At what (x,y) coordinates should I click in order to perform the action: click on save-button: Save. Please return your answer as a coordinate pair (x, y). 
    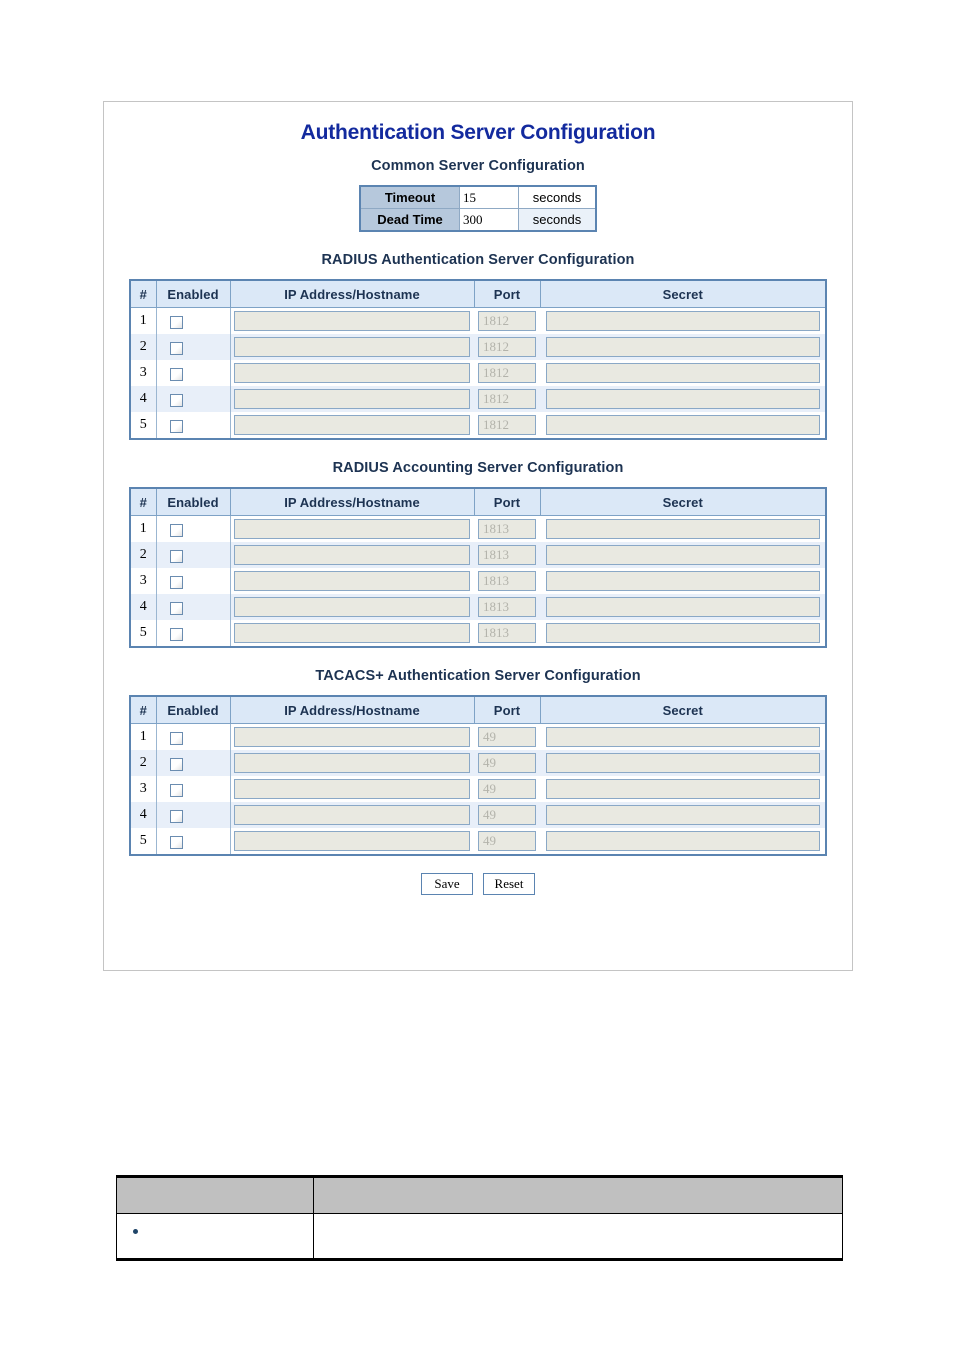
    Looking at the image, I should click on (447, 884).